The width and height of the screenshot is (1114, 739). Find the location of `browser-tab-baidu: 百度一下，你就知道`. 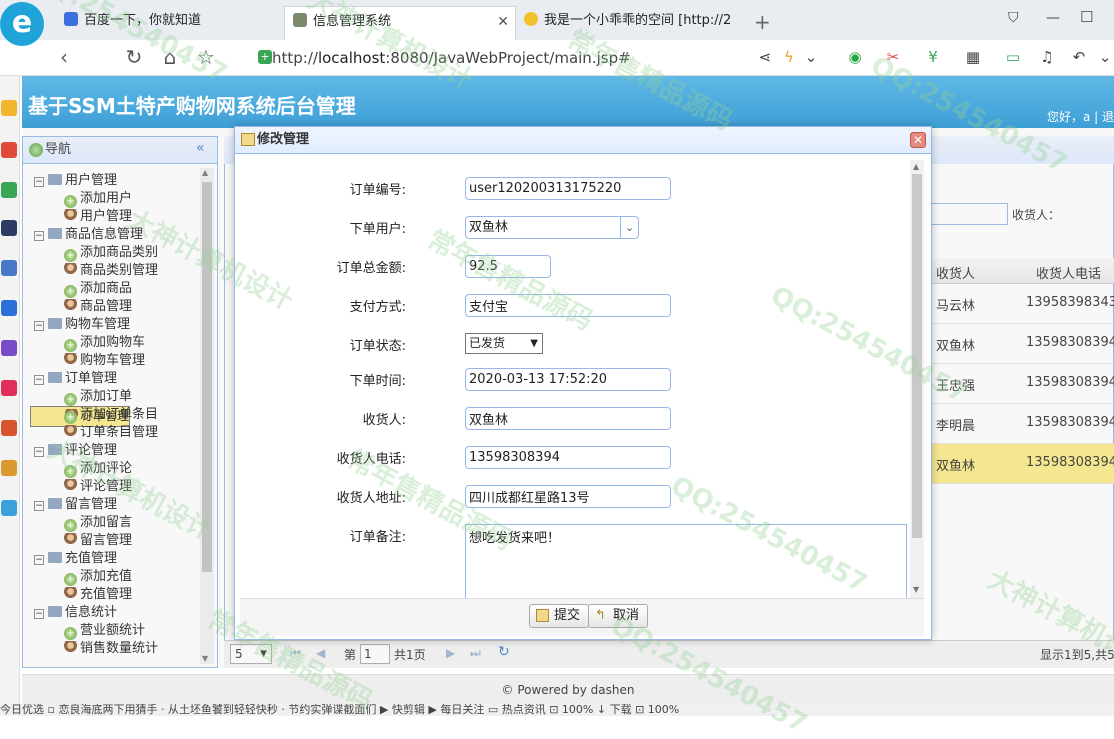

browser-tab-baidu: 百度一下，你就知道 is located at coordinates (166, 23).